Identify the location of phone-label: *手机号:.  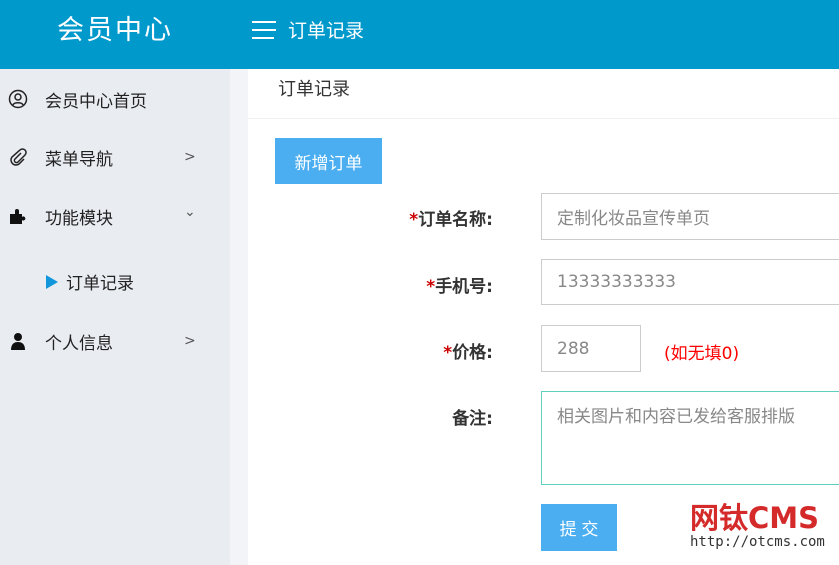
(459, 287).